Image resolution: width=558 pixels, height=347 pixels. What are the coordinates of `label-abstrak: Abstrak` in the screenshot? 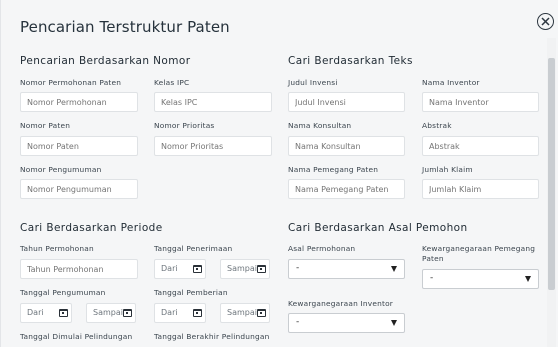 It's located at (437, 125).